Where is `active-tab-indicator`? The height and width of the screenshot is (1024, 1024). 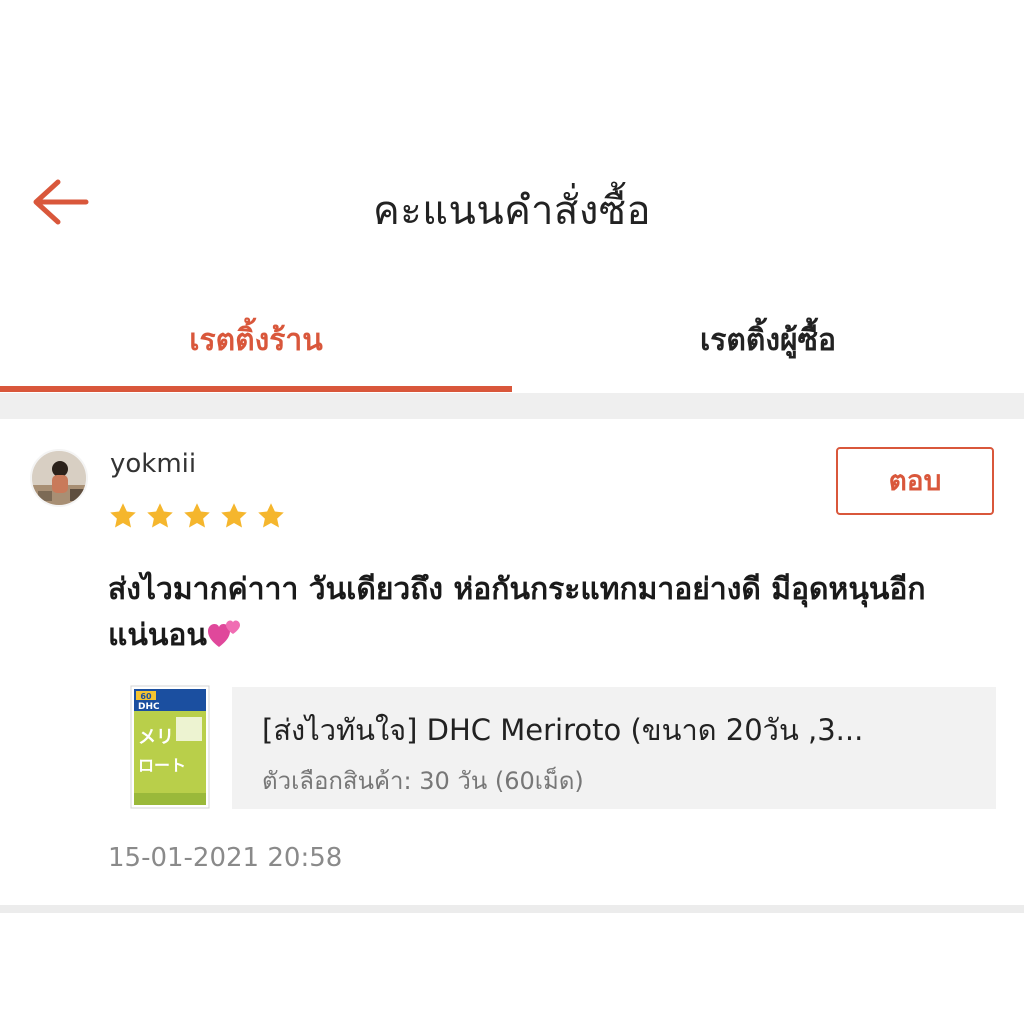
active-tab-indicator is located at coordinates (256, 389).